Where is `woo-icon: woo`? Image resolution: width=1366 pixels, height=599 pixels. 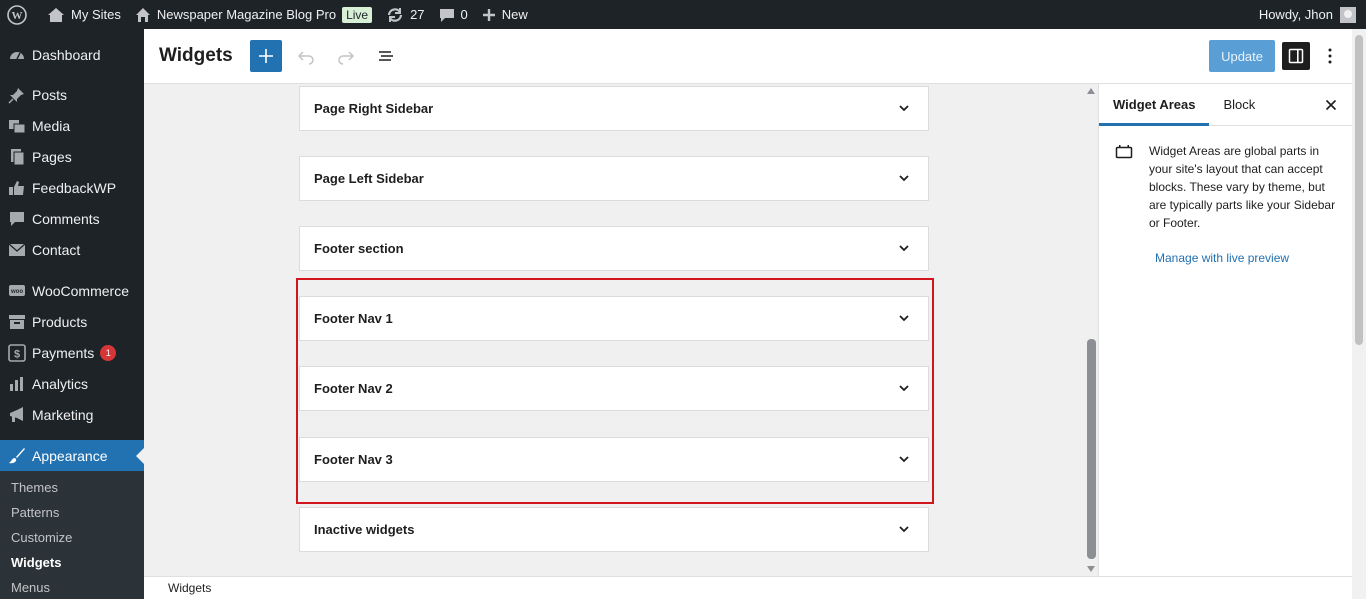
woo-icon: woo is located at coordinates (17, 291).